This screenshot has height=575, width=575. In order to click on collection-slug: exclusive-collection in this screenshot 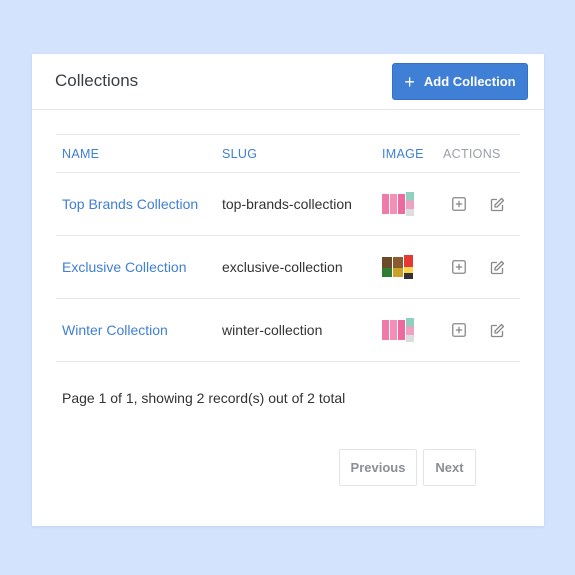, I will do `click(296, 267)`.